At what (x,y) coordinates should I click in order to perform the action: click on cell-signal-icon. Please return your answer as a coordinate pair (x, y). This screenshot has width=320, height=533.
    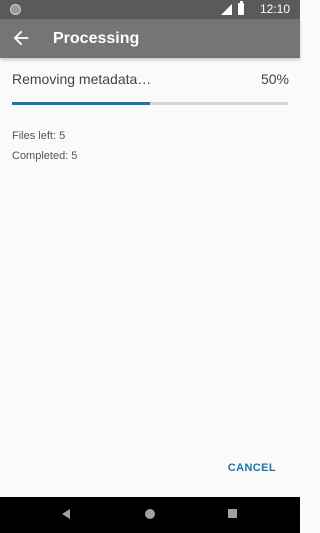
    Looking at the image, I should click on (226, 9).